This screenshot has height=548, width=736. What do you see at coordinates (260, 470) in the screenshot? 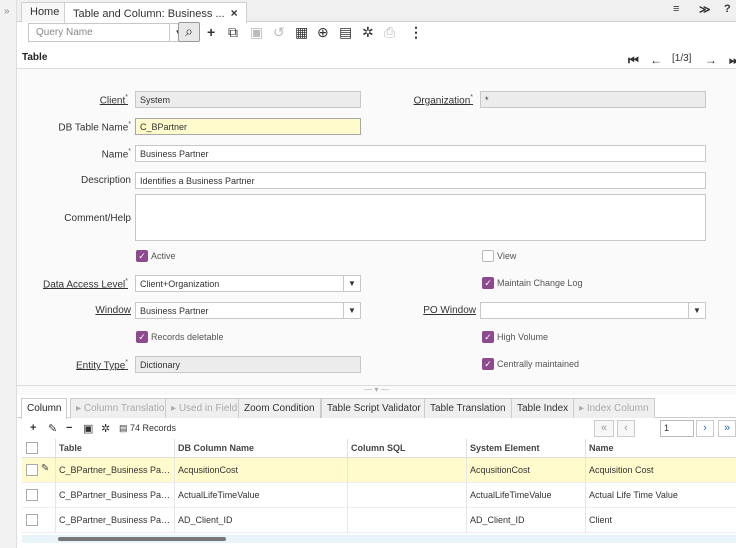
I see `cell-db-column-name: AcqusitionCost` at bounding box center [260, 470].